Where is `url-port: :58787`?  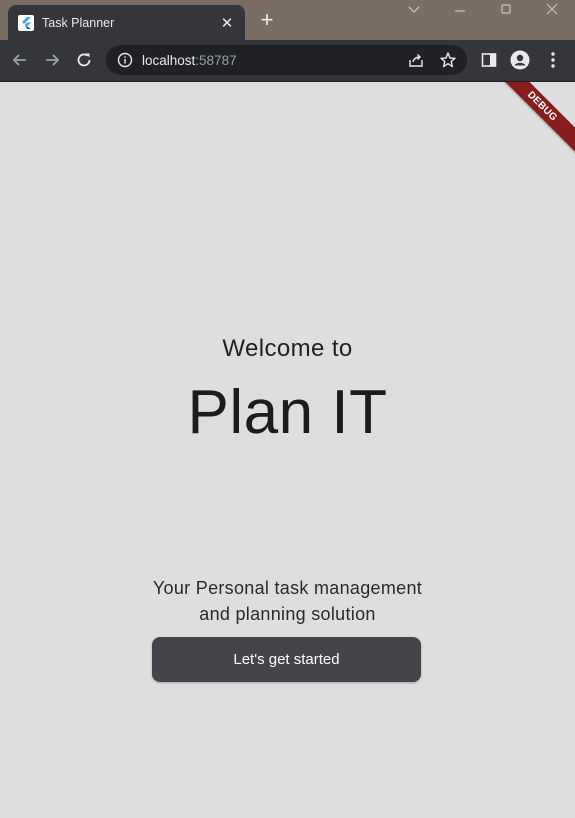 url-port: :58787 is located at coordinates (216, 60).